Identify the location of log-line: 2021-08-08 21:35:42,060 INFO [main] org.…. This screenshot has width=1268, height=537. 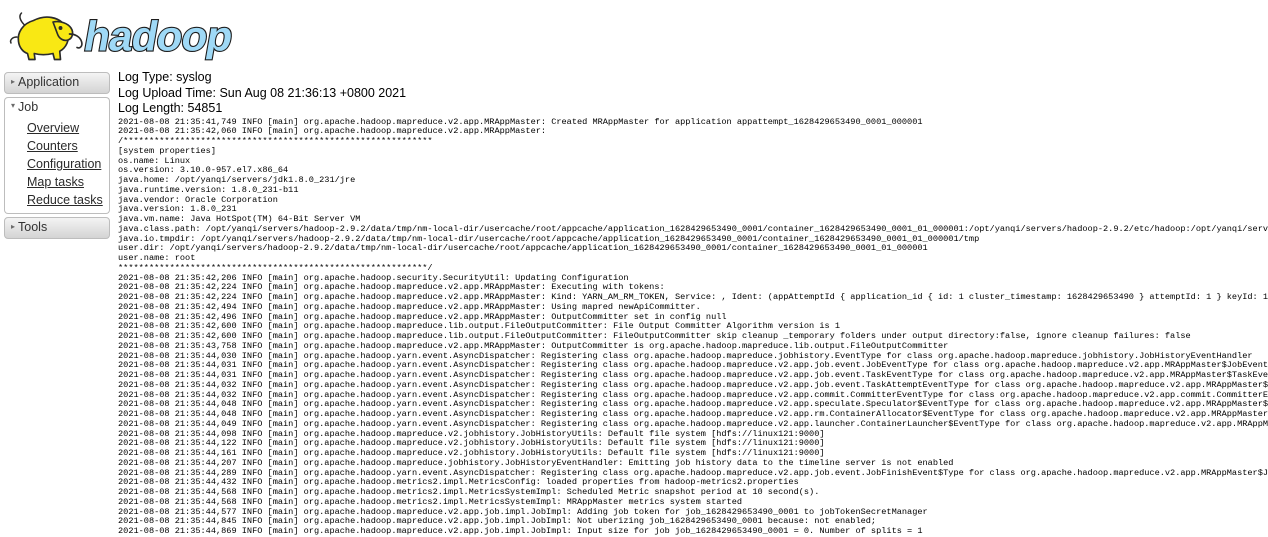
(332, 132).